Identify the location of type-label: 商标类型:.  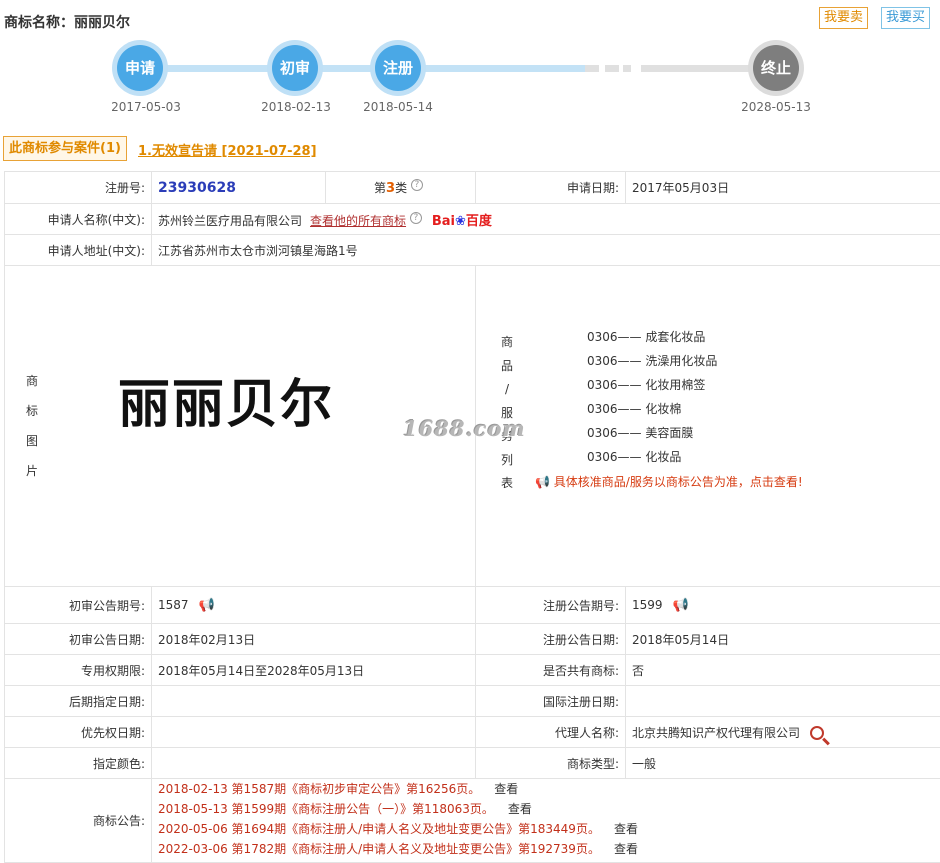
(551, 763).